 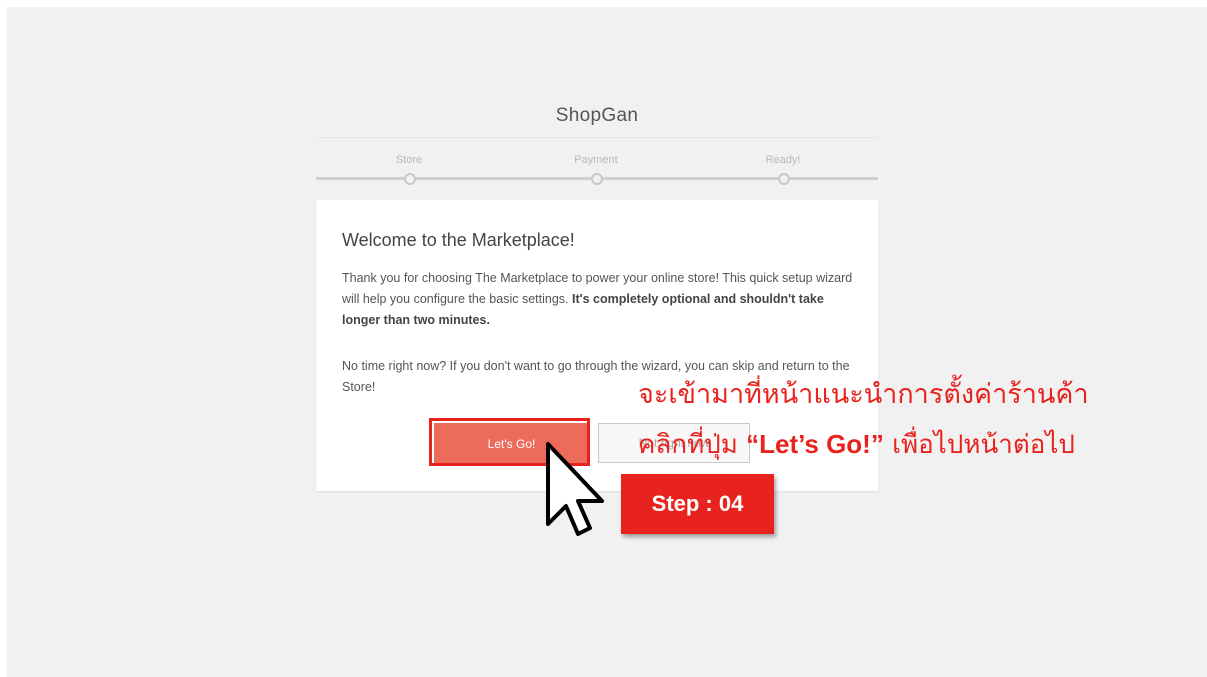 What do you see at coordinates (597, 170) in the screenshot?
I see `setup-progress: Store Payment Ready!` at bounding box center [597, 170].